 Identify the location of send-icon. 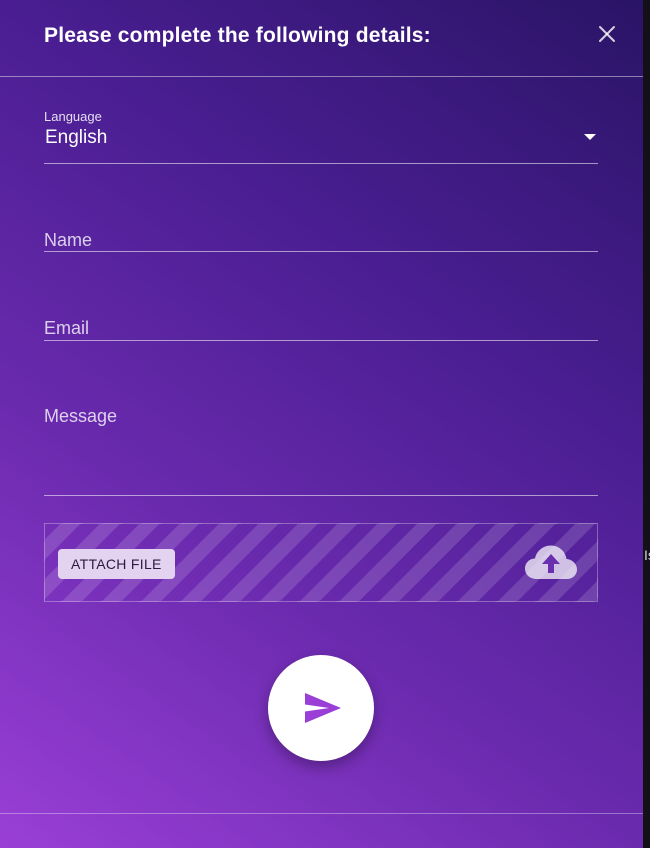
(323, 708).